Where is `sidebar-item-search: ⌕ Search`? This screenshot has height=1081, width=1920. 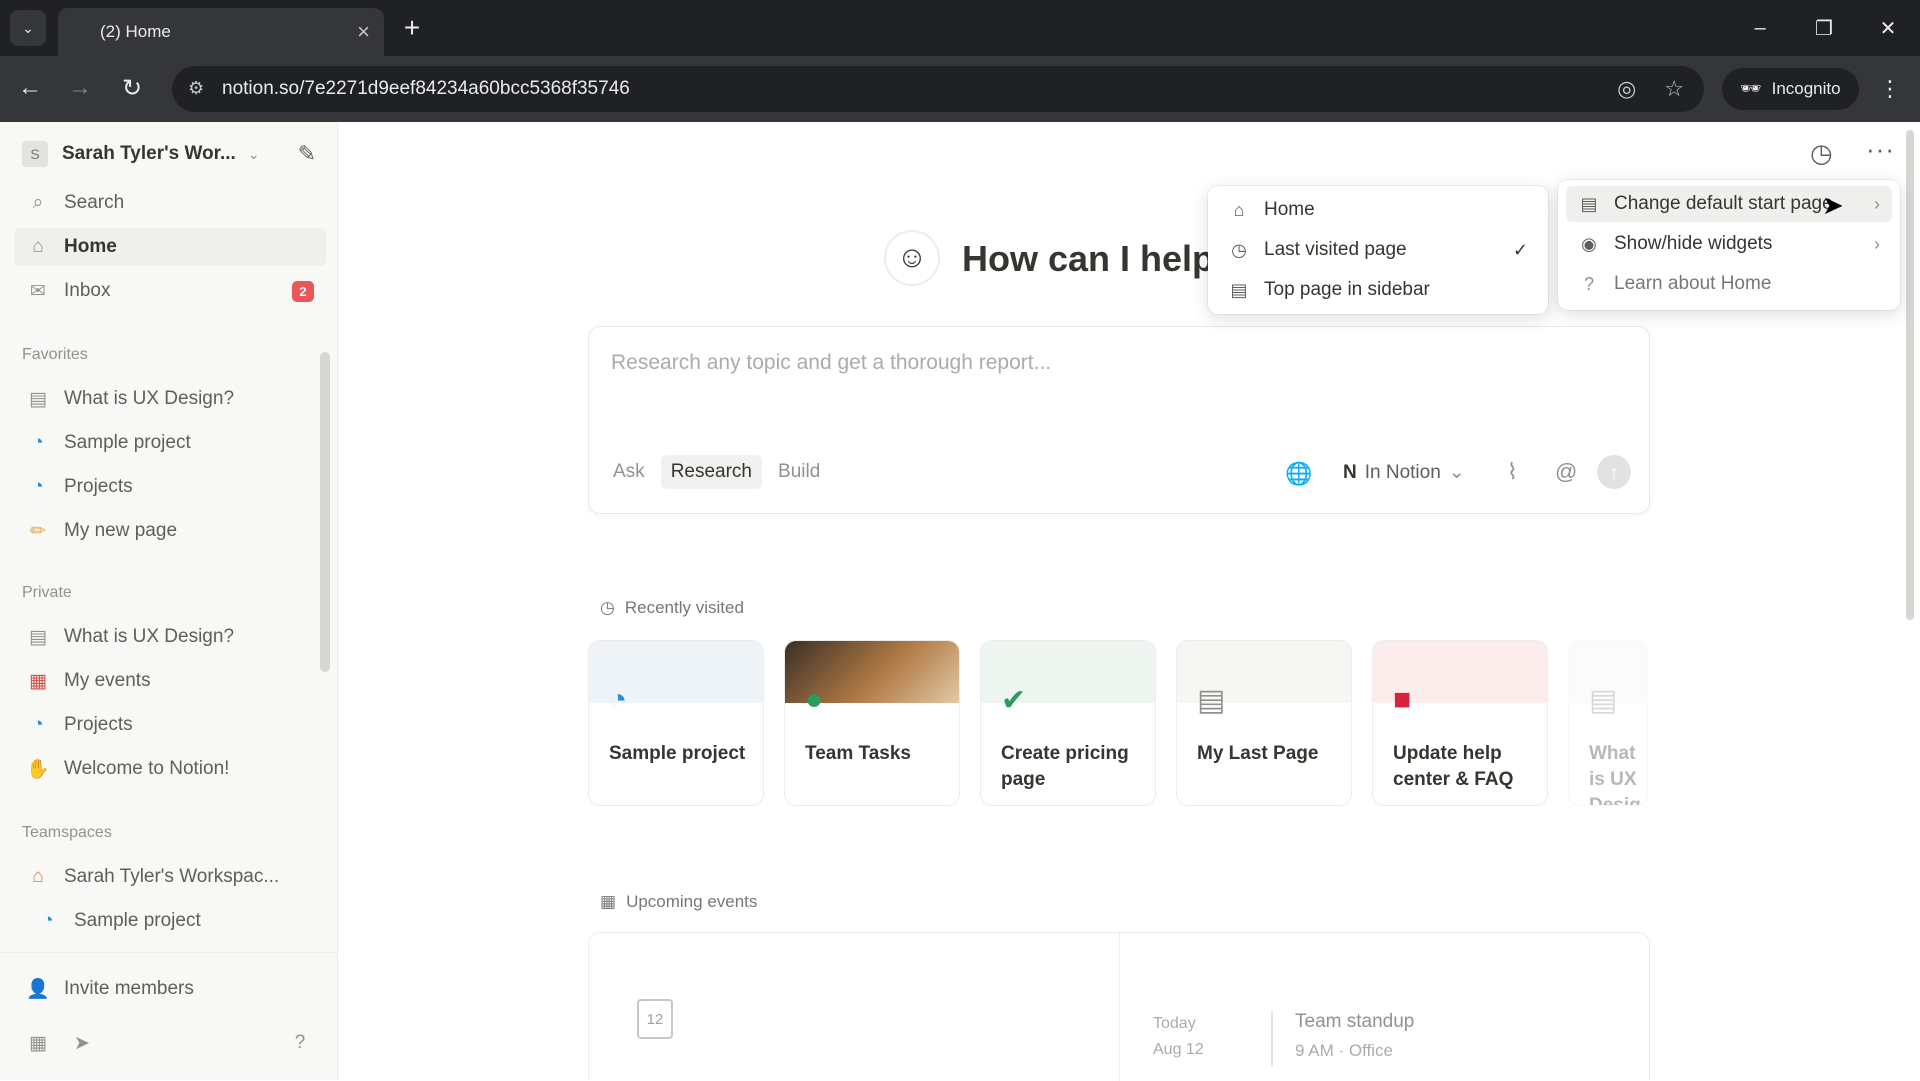
sidebar-item-search: ⌕ Search is located at coordinates (170, 203).